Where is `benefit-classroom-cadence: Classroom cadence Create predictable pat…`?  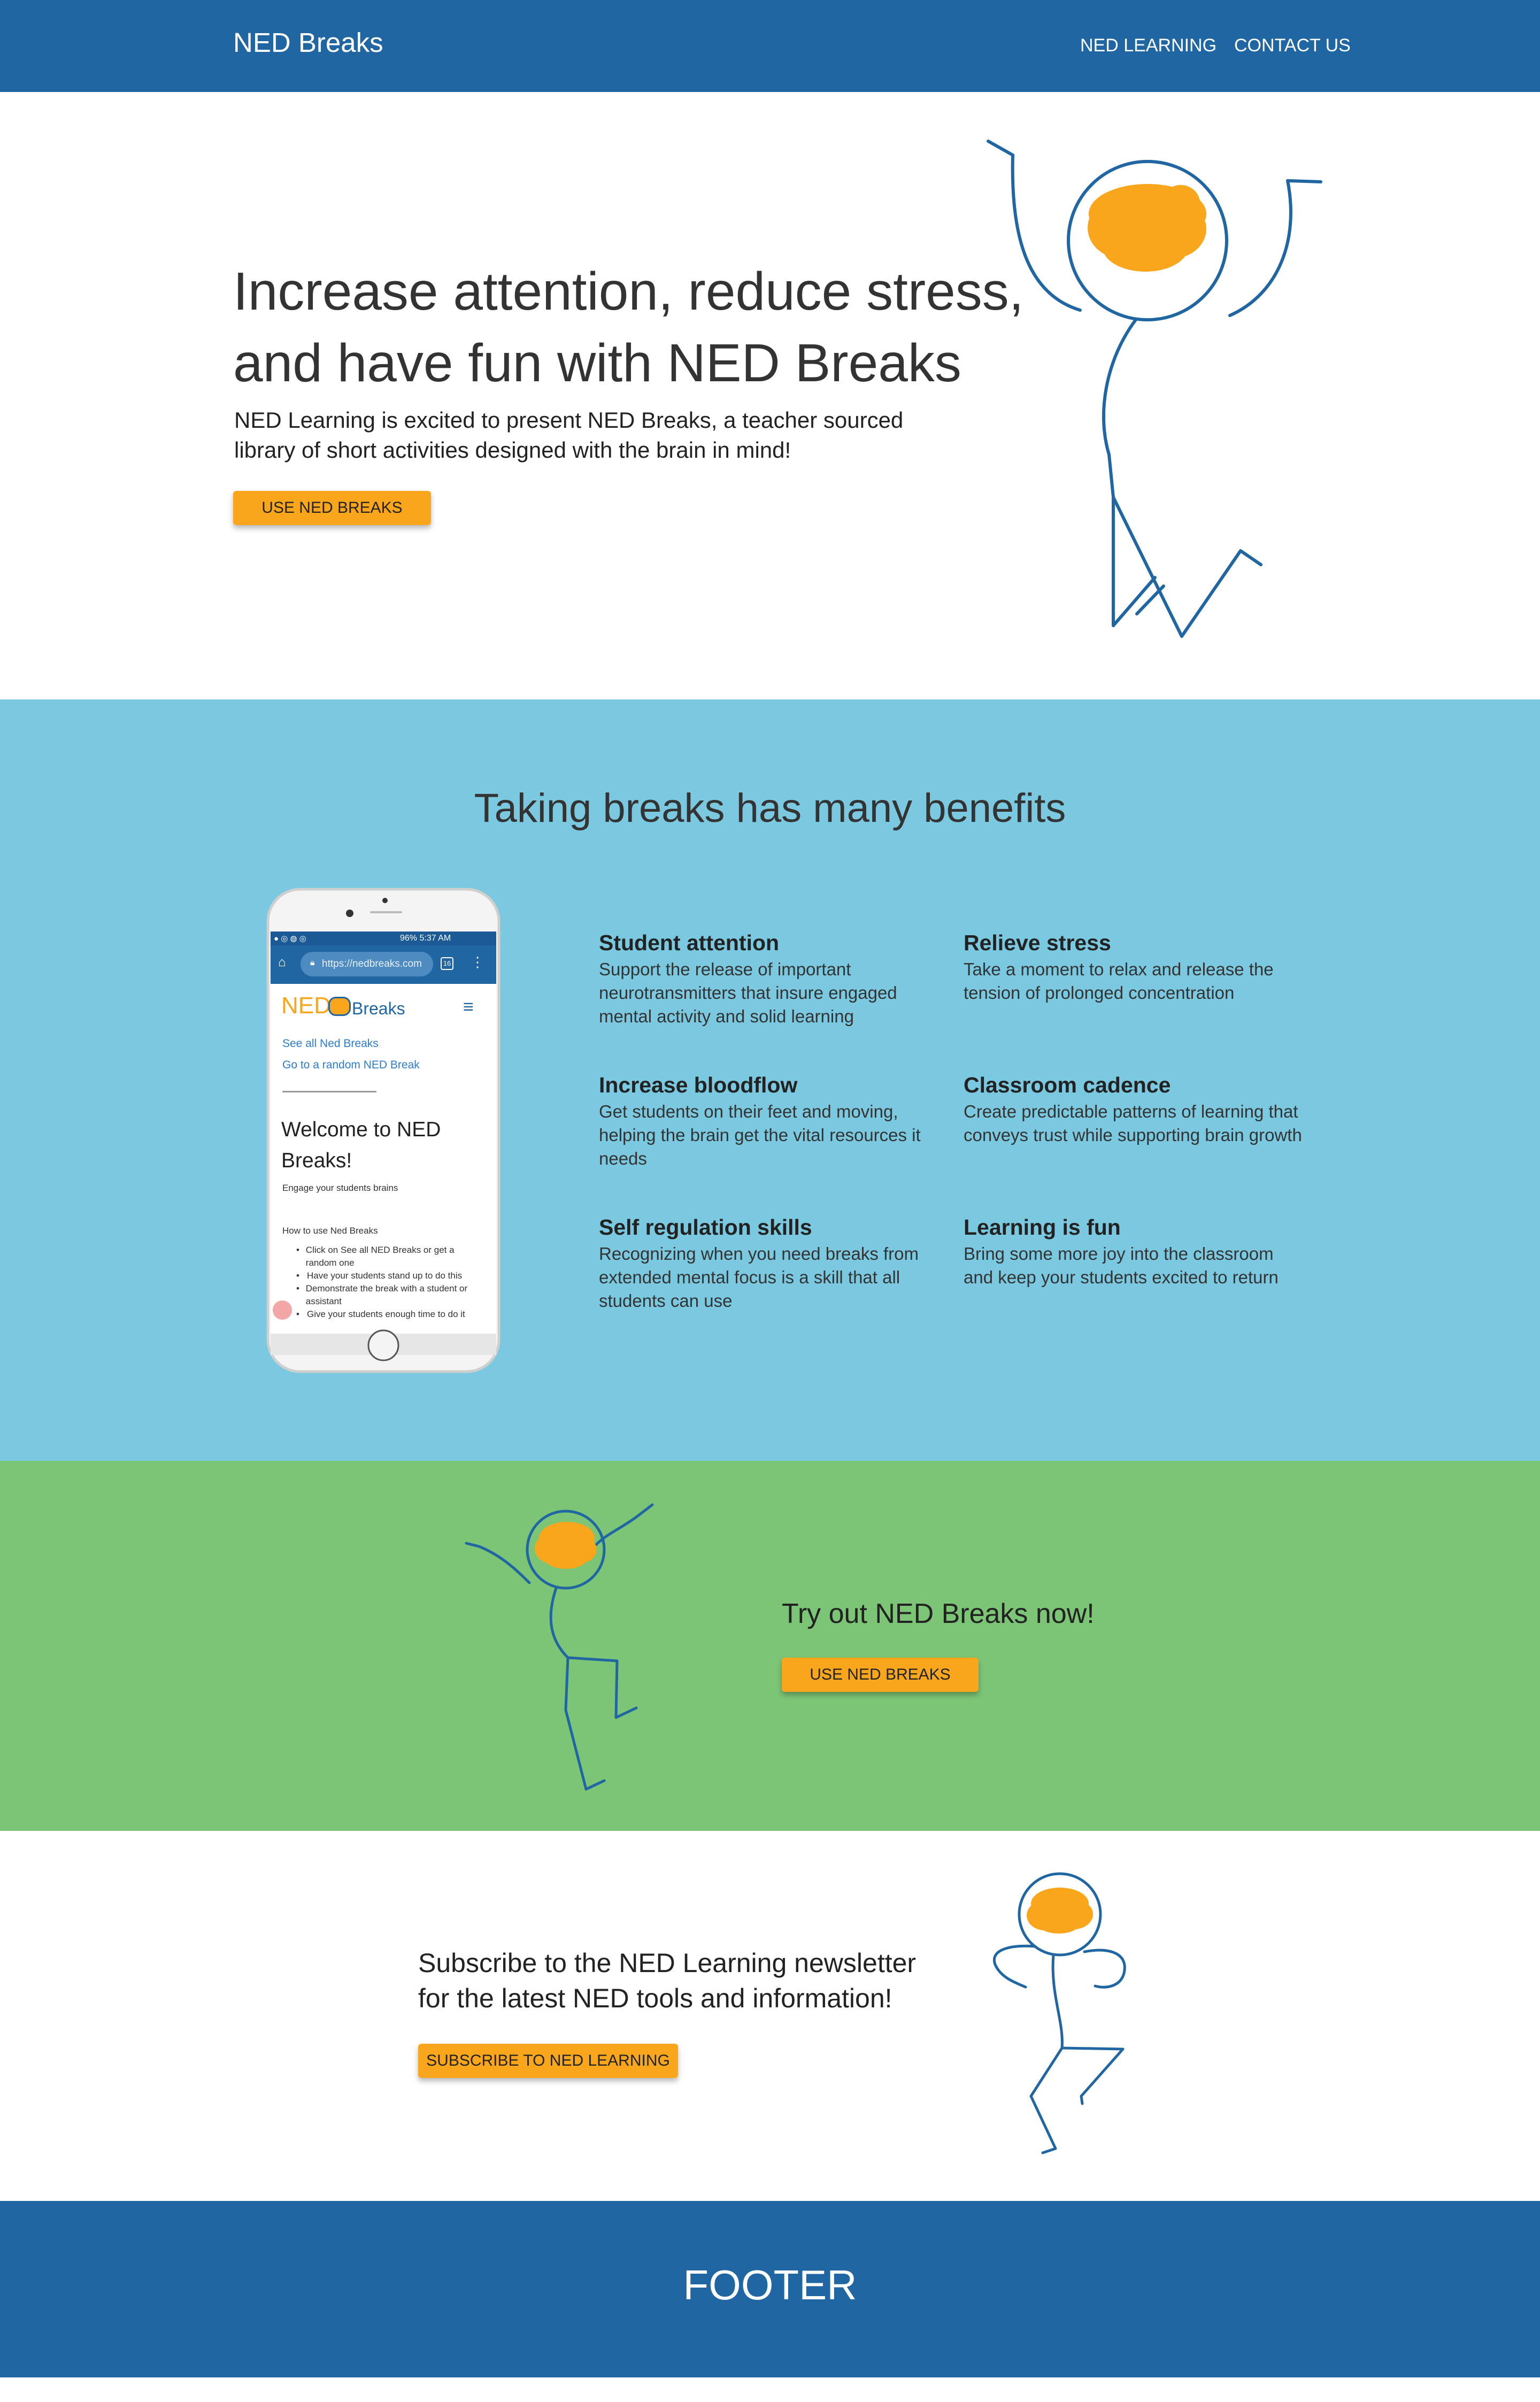 benefit-classroom-cadence: Classroom cadence Create predictable pat… is located at coordinates (1135, 1110).